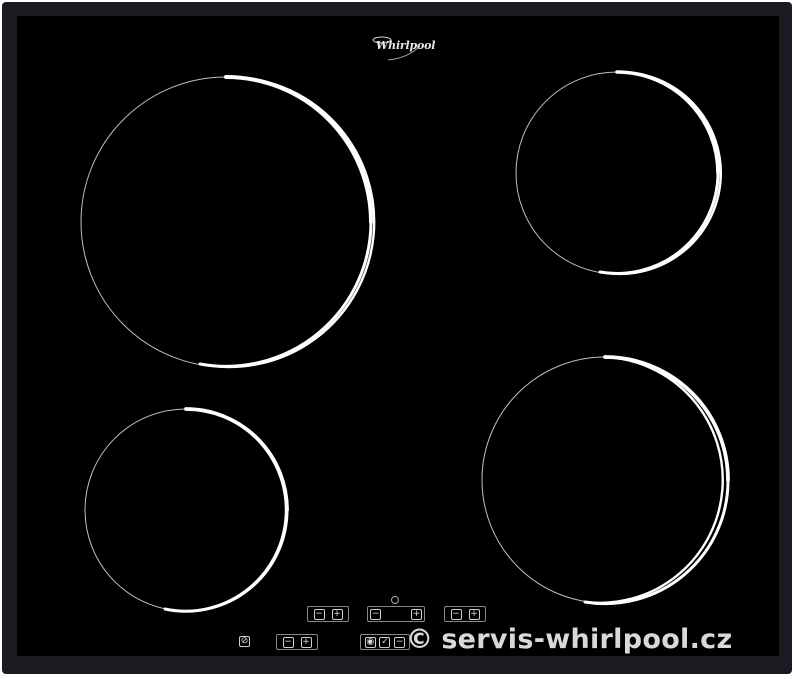 The width and height of the screenshot is (796, 679). Describe the element at coordinates (337, 614) in the screenshot. I see `rear-left-plus-button: +` at that location.